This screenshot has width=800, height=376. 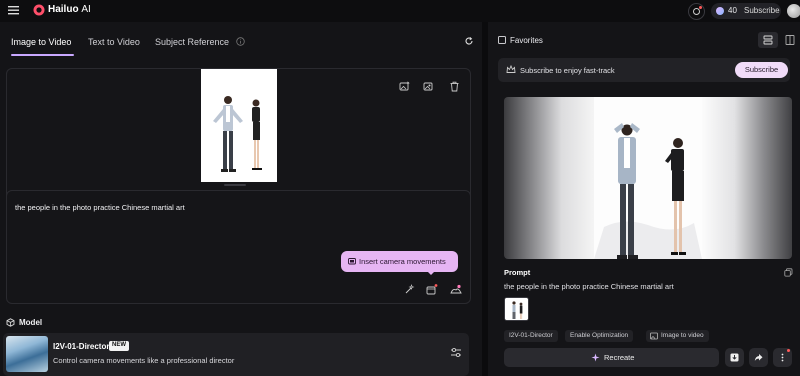 What do you see at coordinates (41, 42) in the screenshot?
I see `tab-image-to-video: Image to Video` at bounding box center [41, 42].